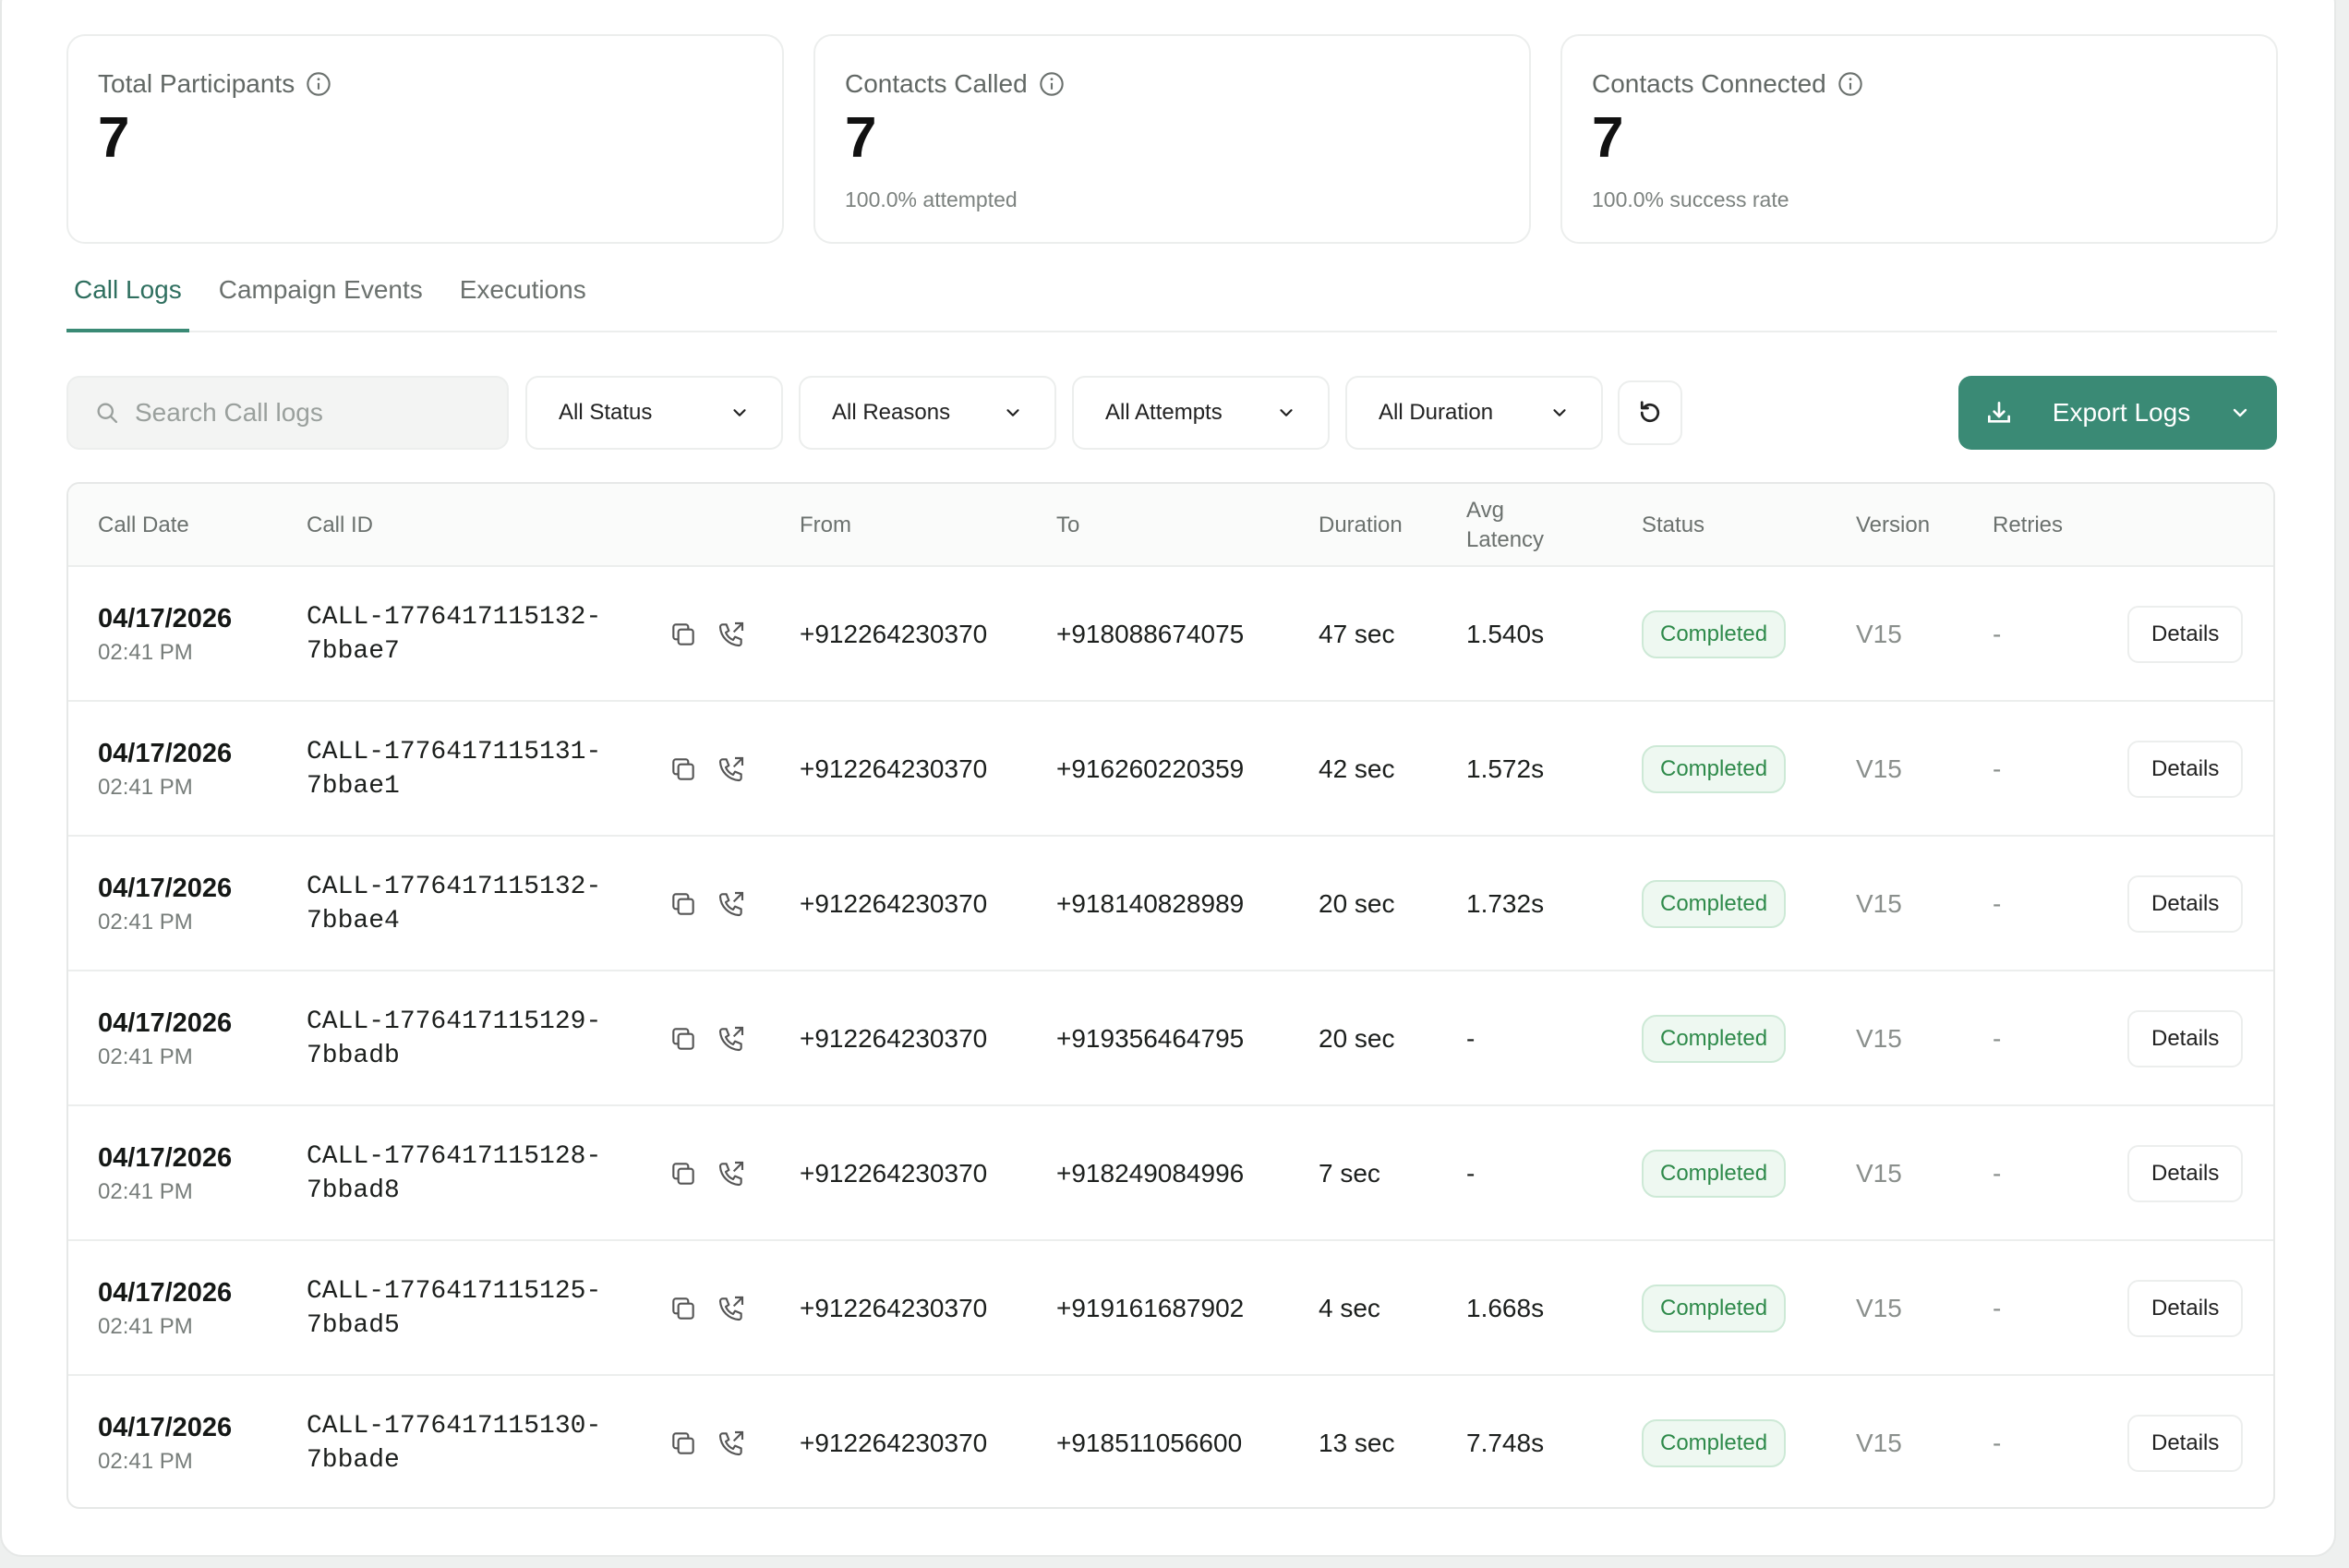  Describe the element at coordinates (463, 904) in the screenshot. I see `call-id: CALL-1776417115132- 7bbae4` at that location.